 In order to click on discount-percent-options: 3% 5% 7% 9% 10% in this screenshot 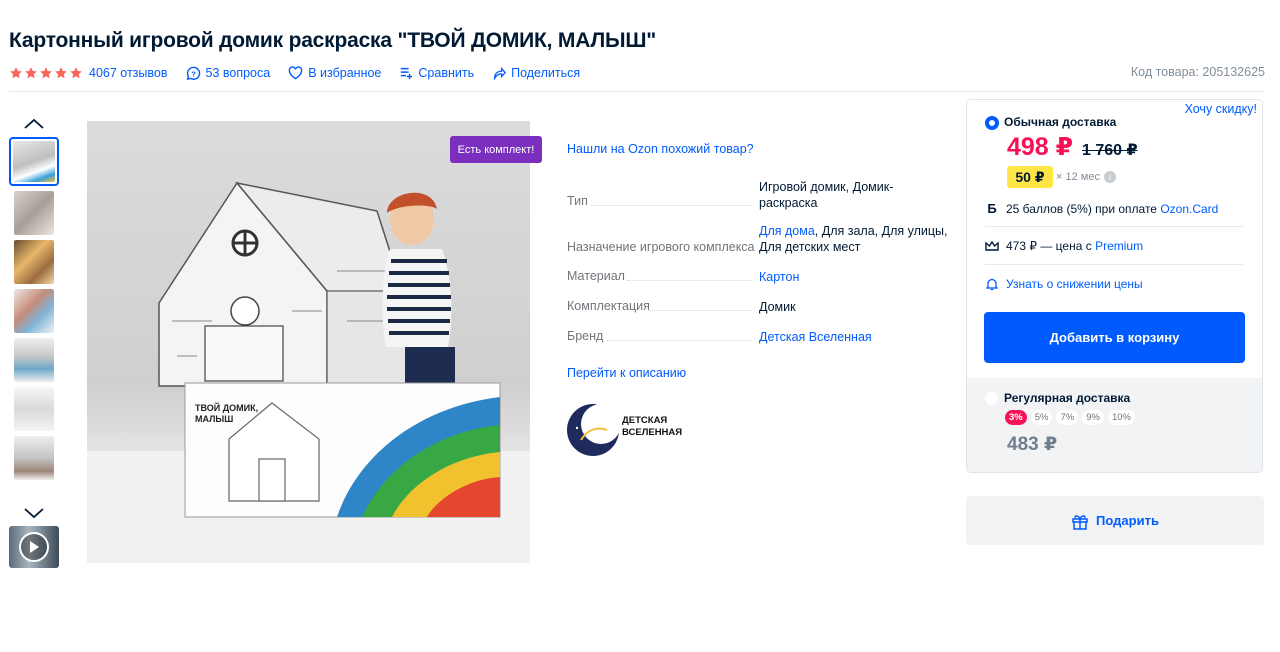, I will do `click(1070, 417)`.